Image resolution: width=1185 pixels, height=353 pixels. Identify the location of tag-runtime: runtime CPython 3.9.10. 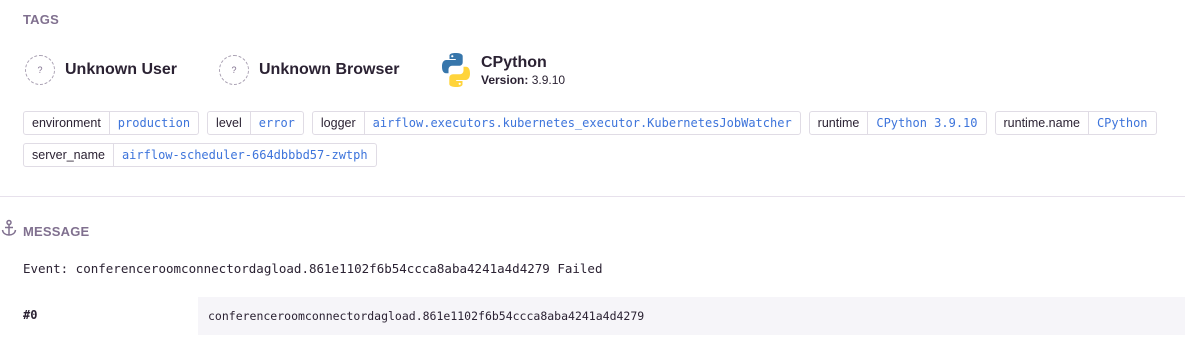
(897, 123).